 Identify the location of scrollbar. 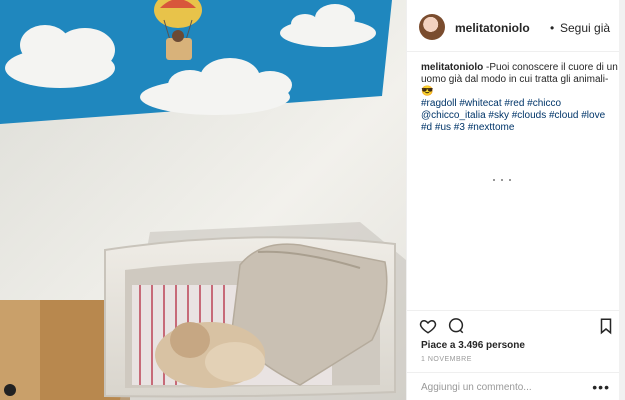
(622, 200).